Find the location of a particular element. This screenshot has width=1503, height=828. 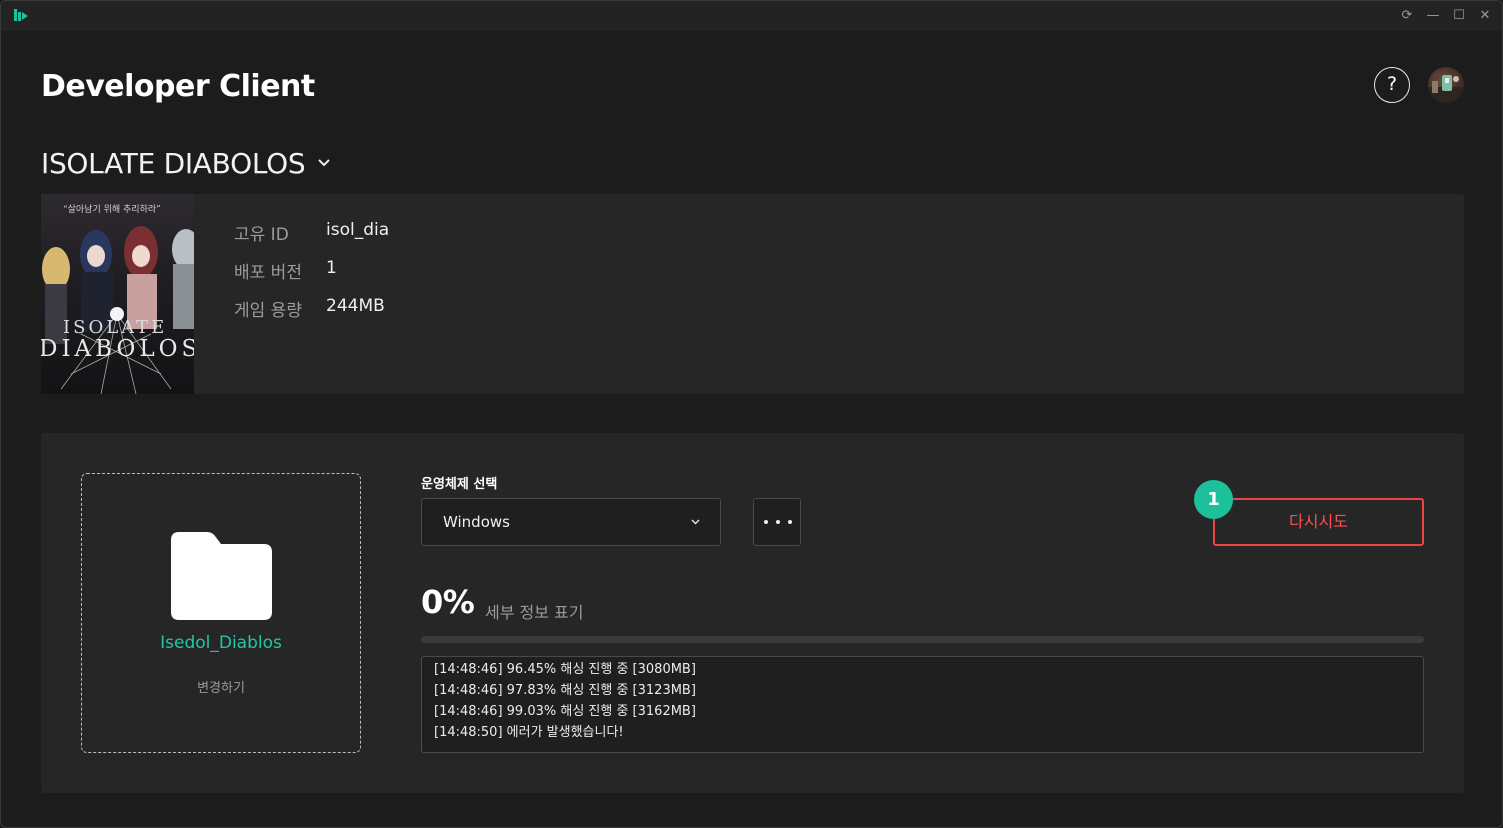

refresh-icon: ⟳ is located at coordinates (1407, 16).